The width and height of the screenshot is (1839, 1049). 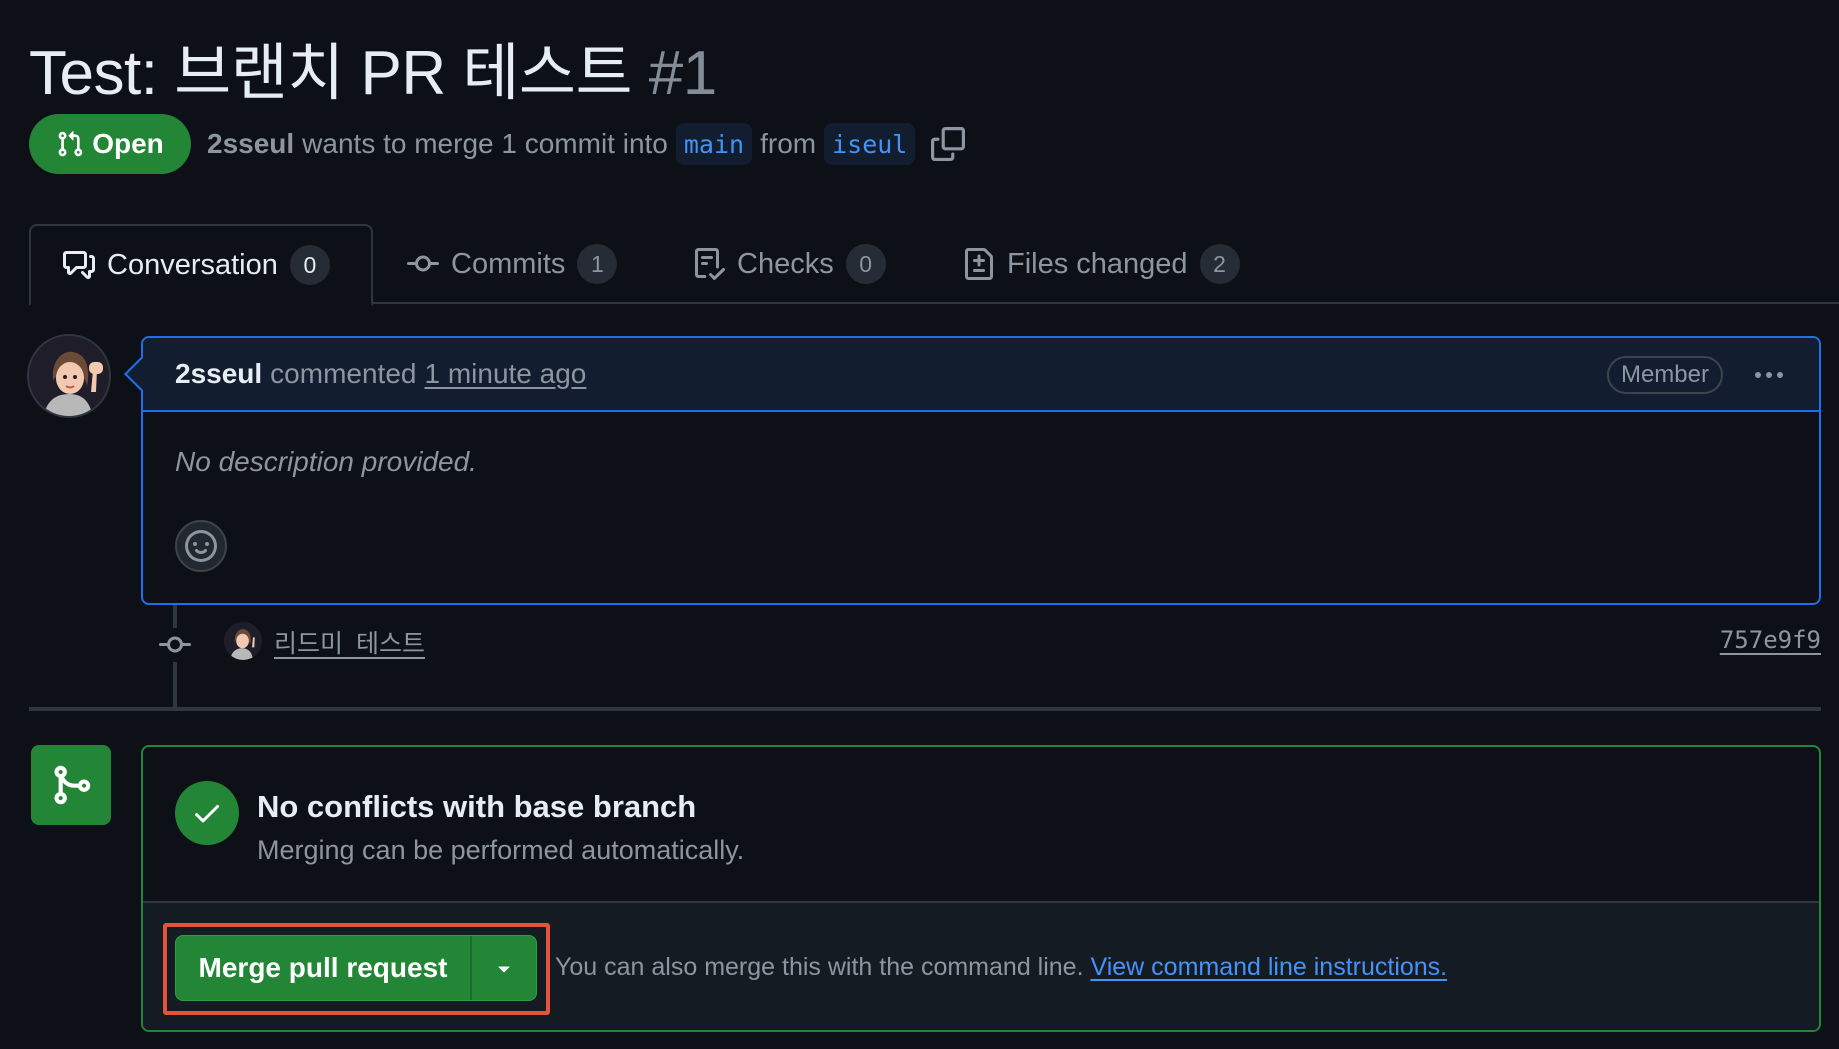 I want to click on tab-label: Commits, so click(x=508, y=263).